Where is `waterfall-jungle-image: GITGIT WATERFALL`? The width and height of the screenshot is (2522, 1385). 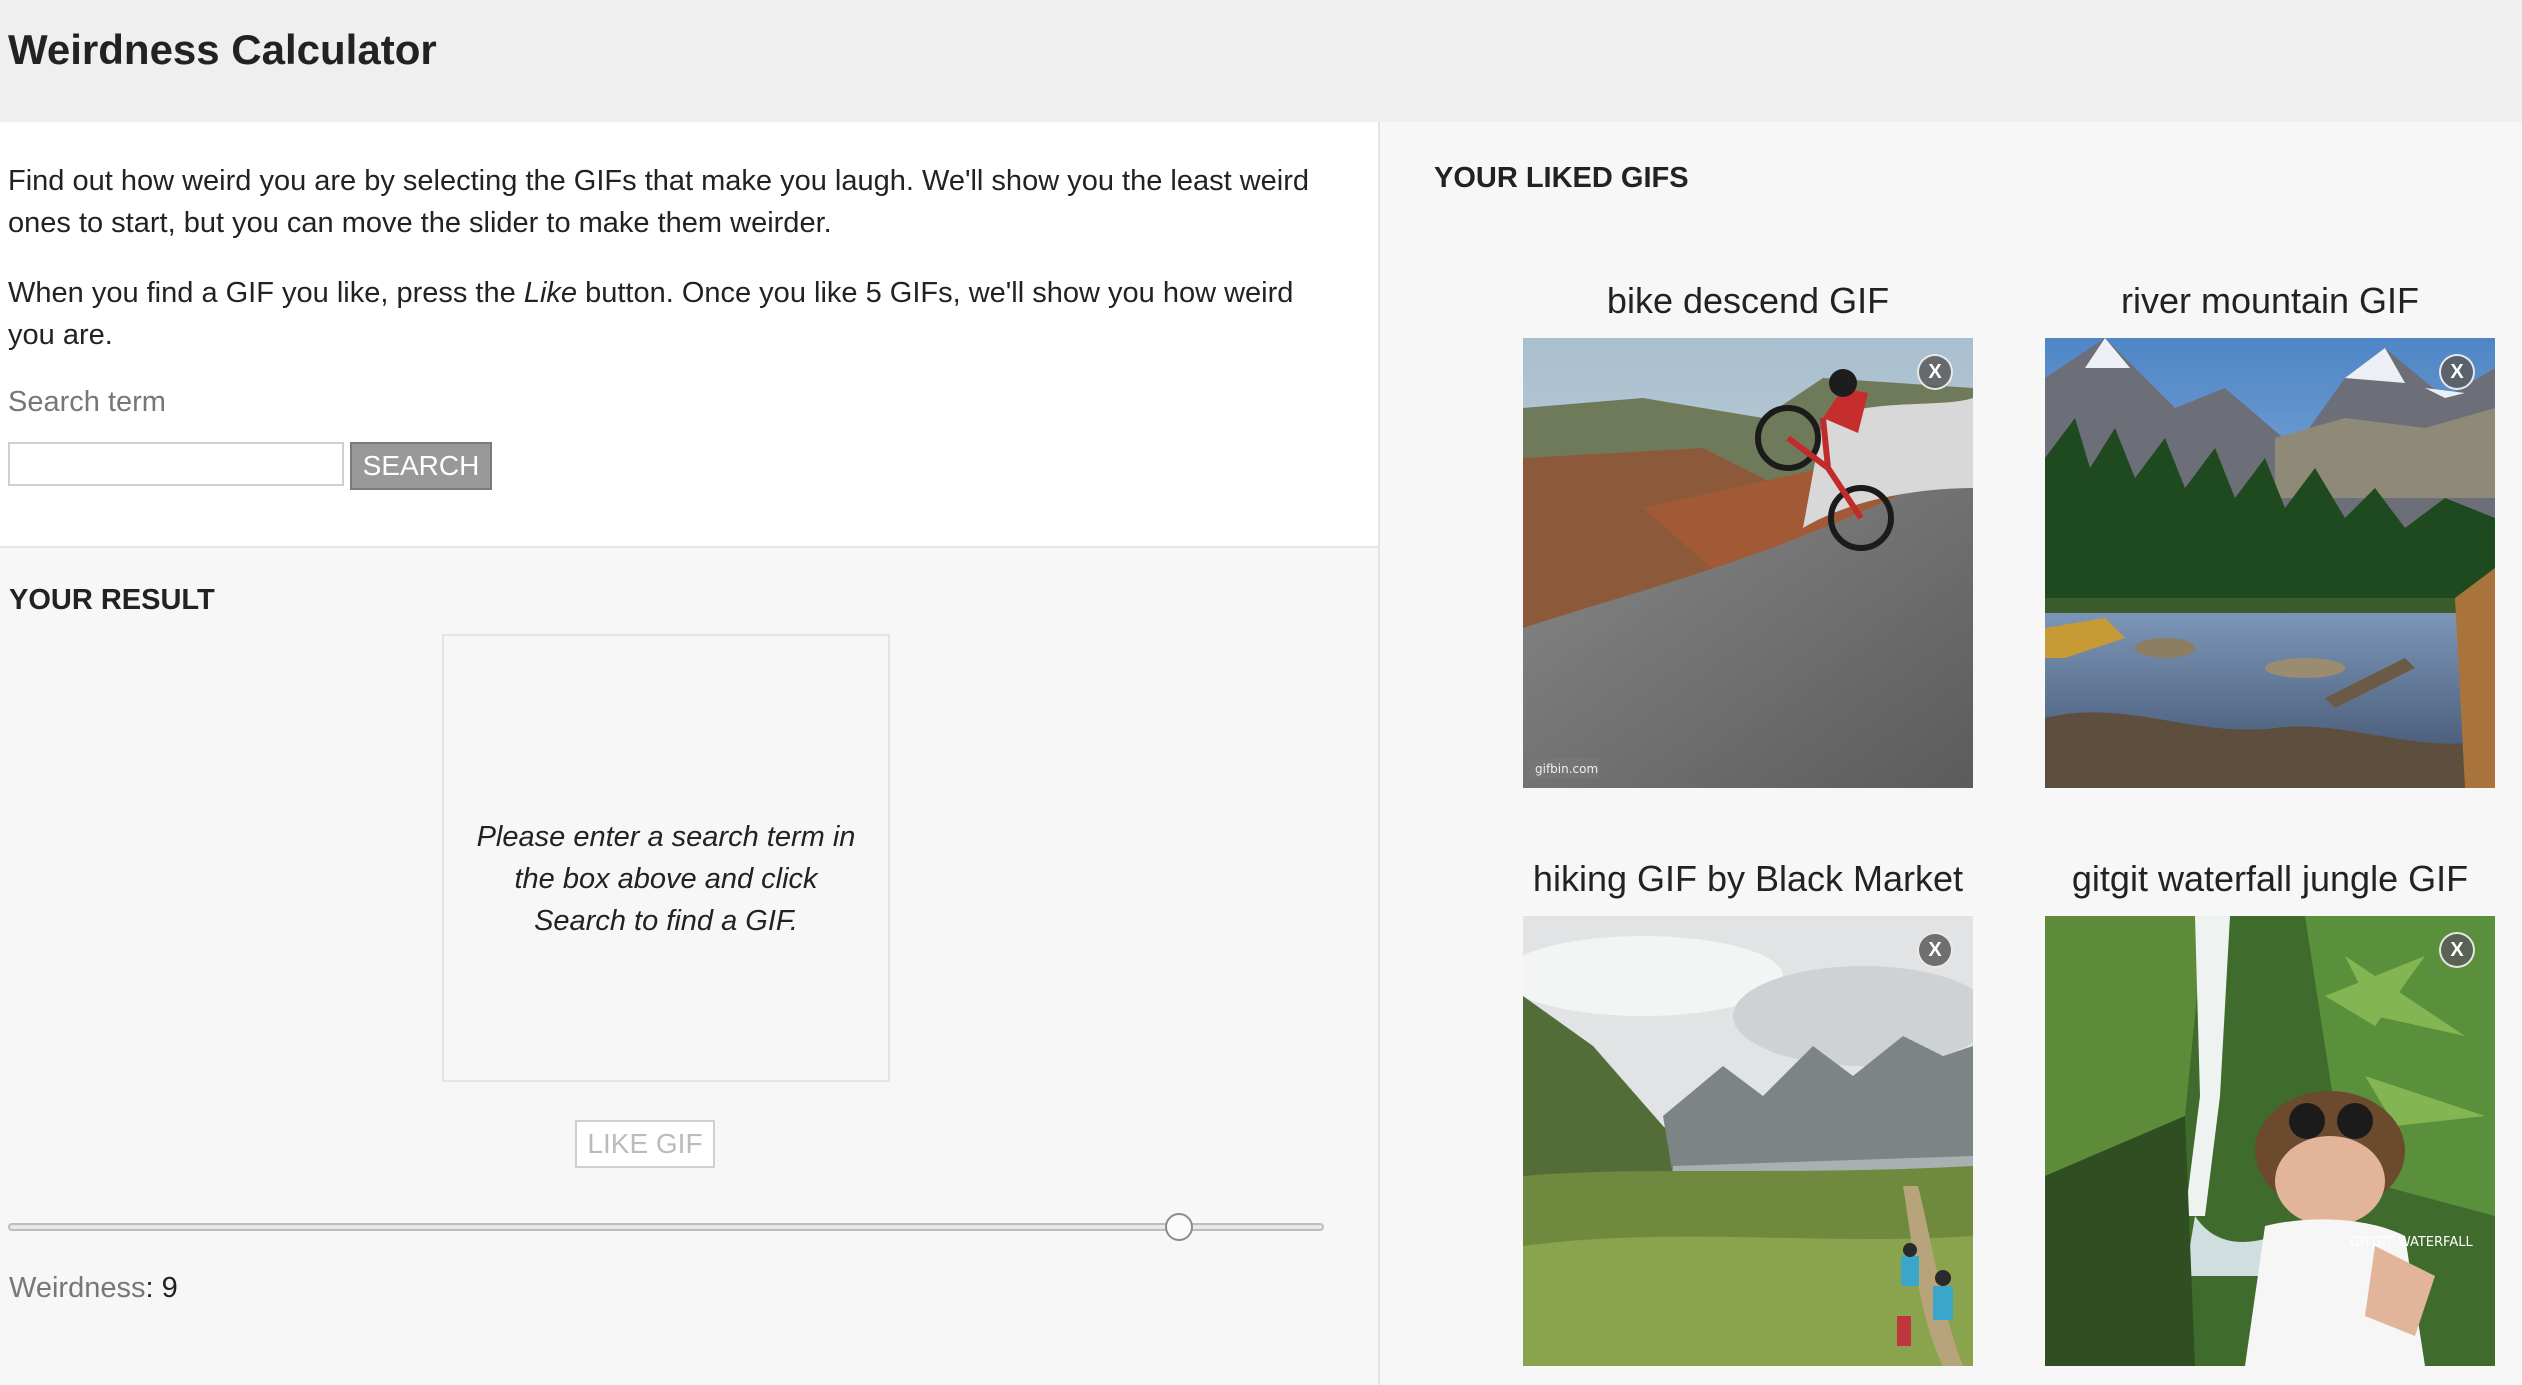
waterfall-jungle-image: GITGIT WATERFALL is located at coordinates (2270, 1141).